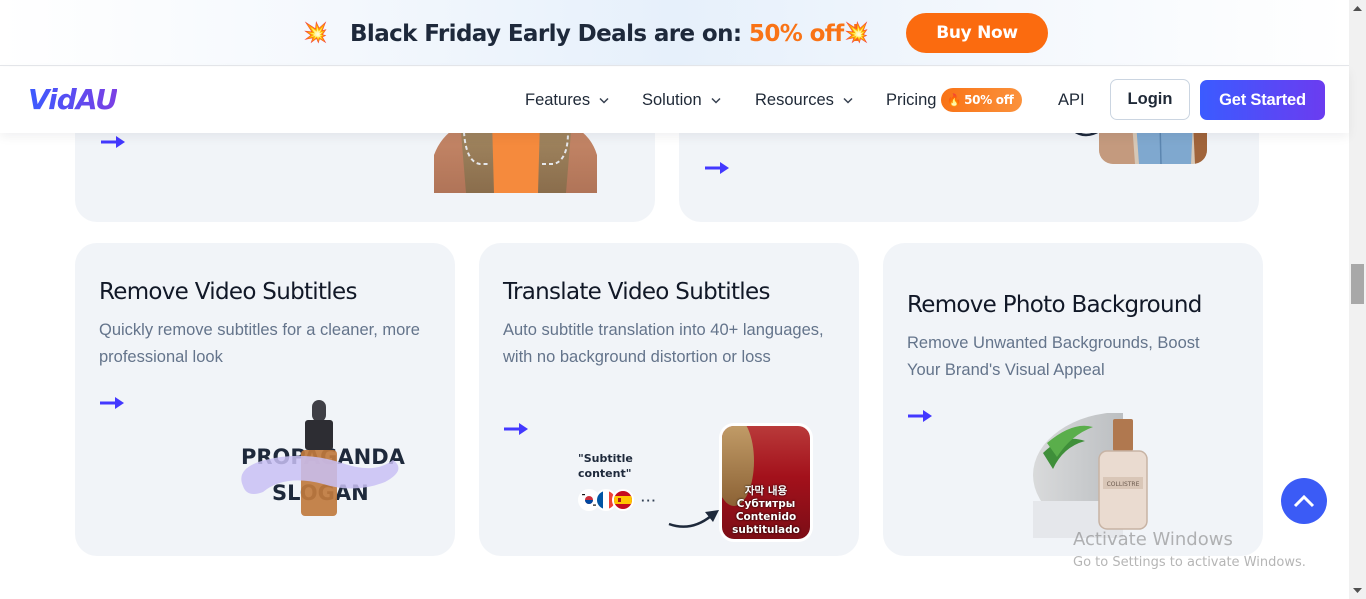 The height and width of the screenshot is (599, 1366). Describe the element at coordinates (766, 491) in the screenshot. I see `subtitle-korean: 자막 내용` at that location.